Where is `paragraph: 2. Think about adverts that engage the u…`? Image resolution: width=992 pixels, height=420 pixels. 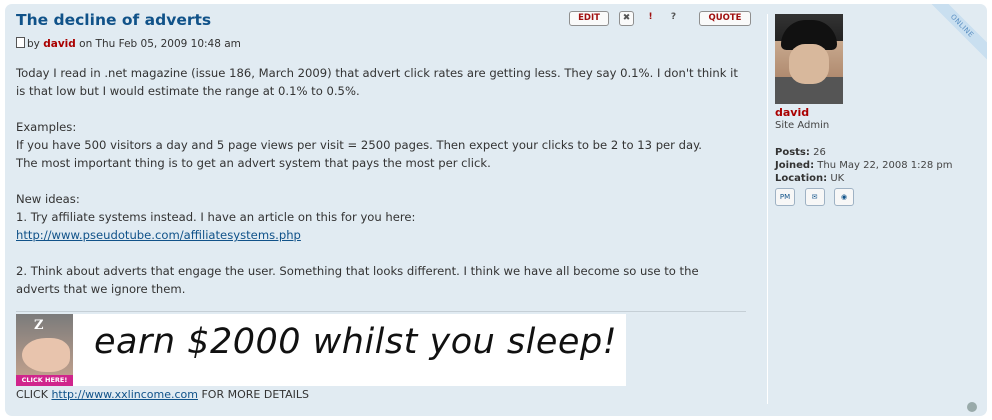
paragraph: 2. Think about adverts that engage the u… is located at coordinates (357, 280).